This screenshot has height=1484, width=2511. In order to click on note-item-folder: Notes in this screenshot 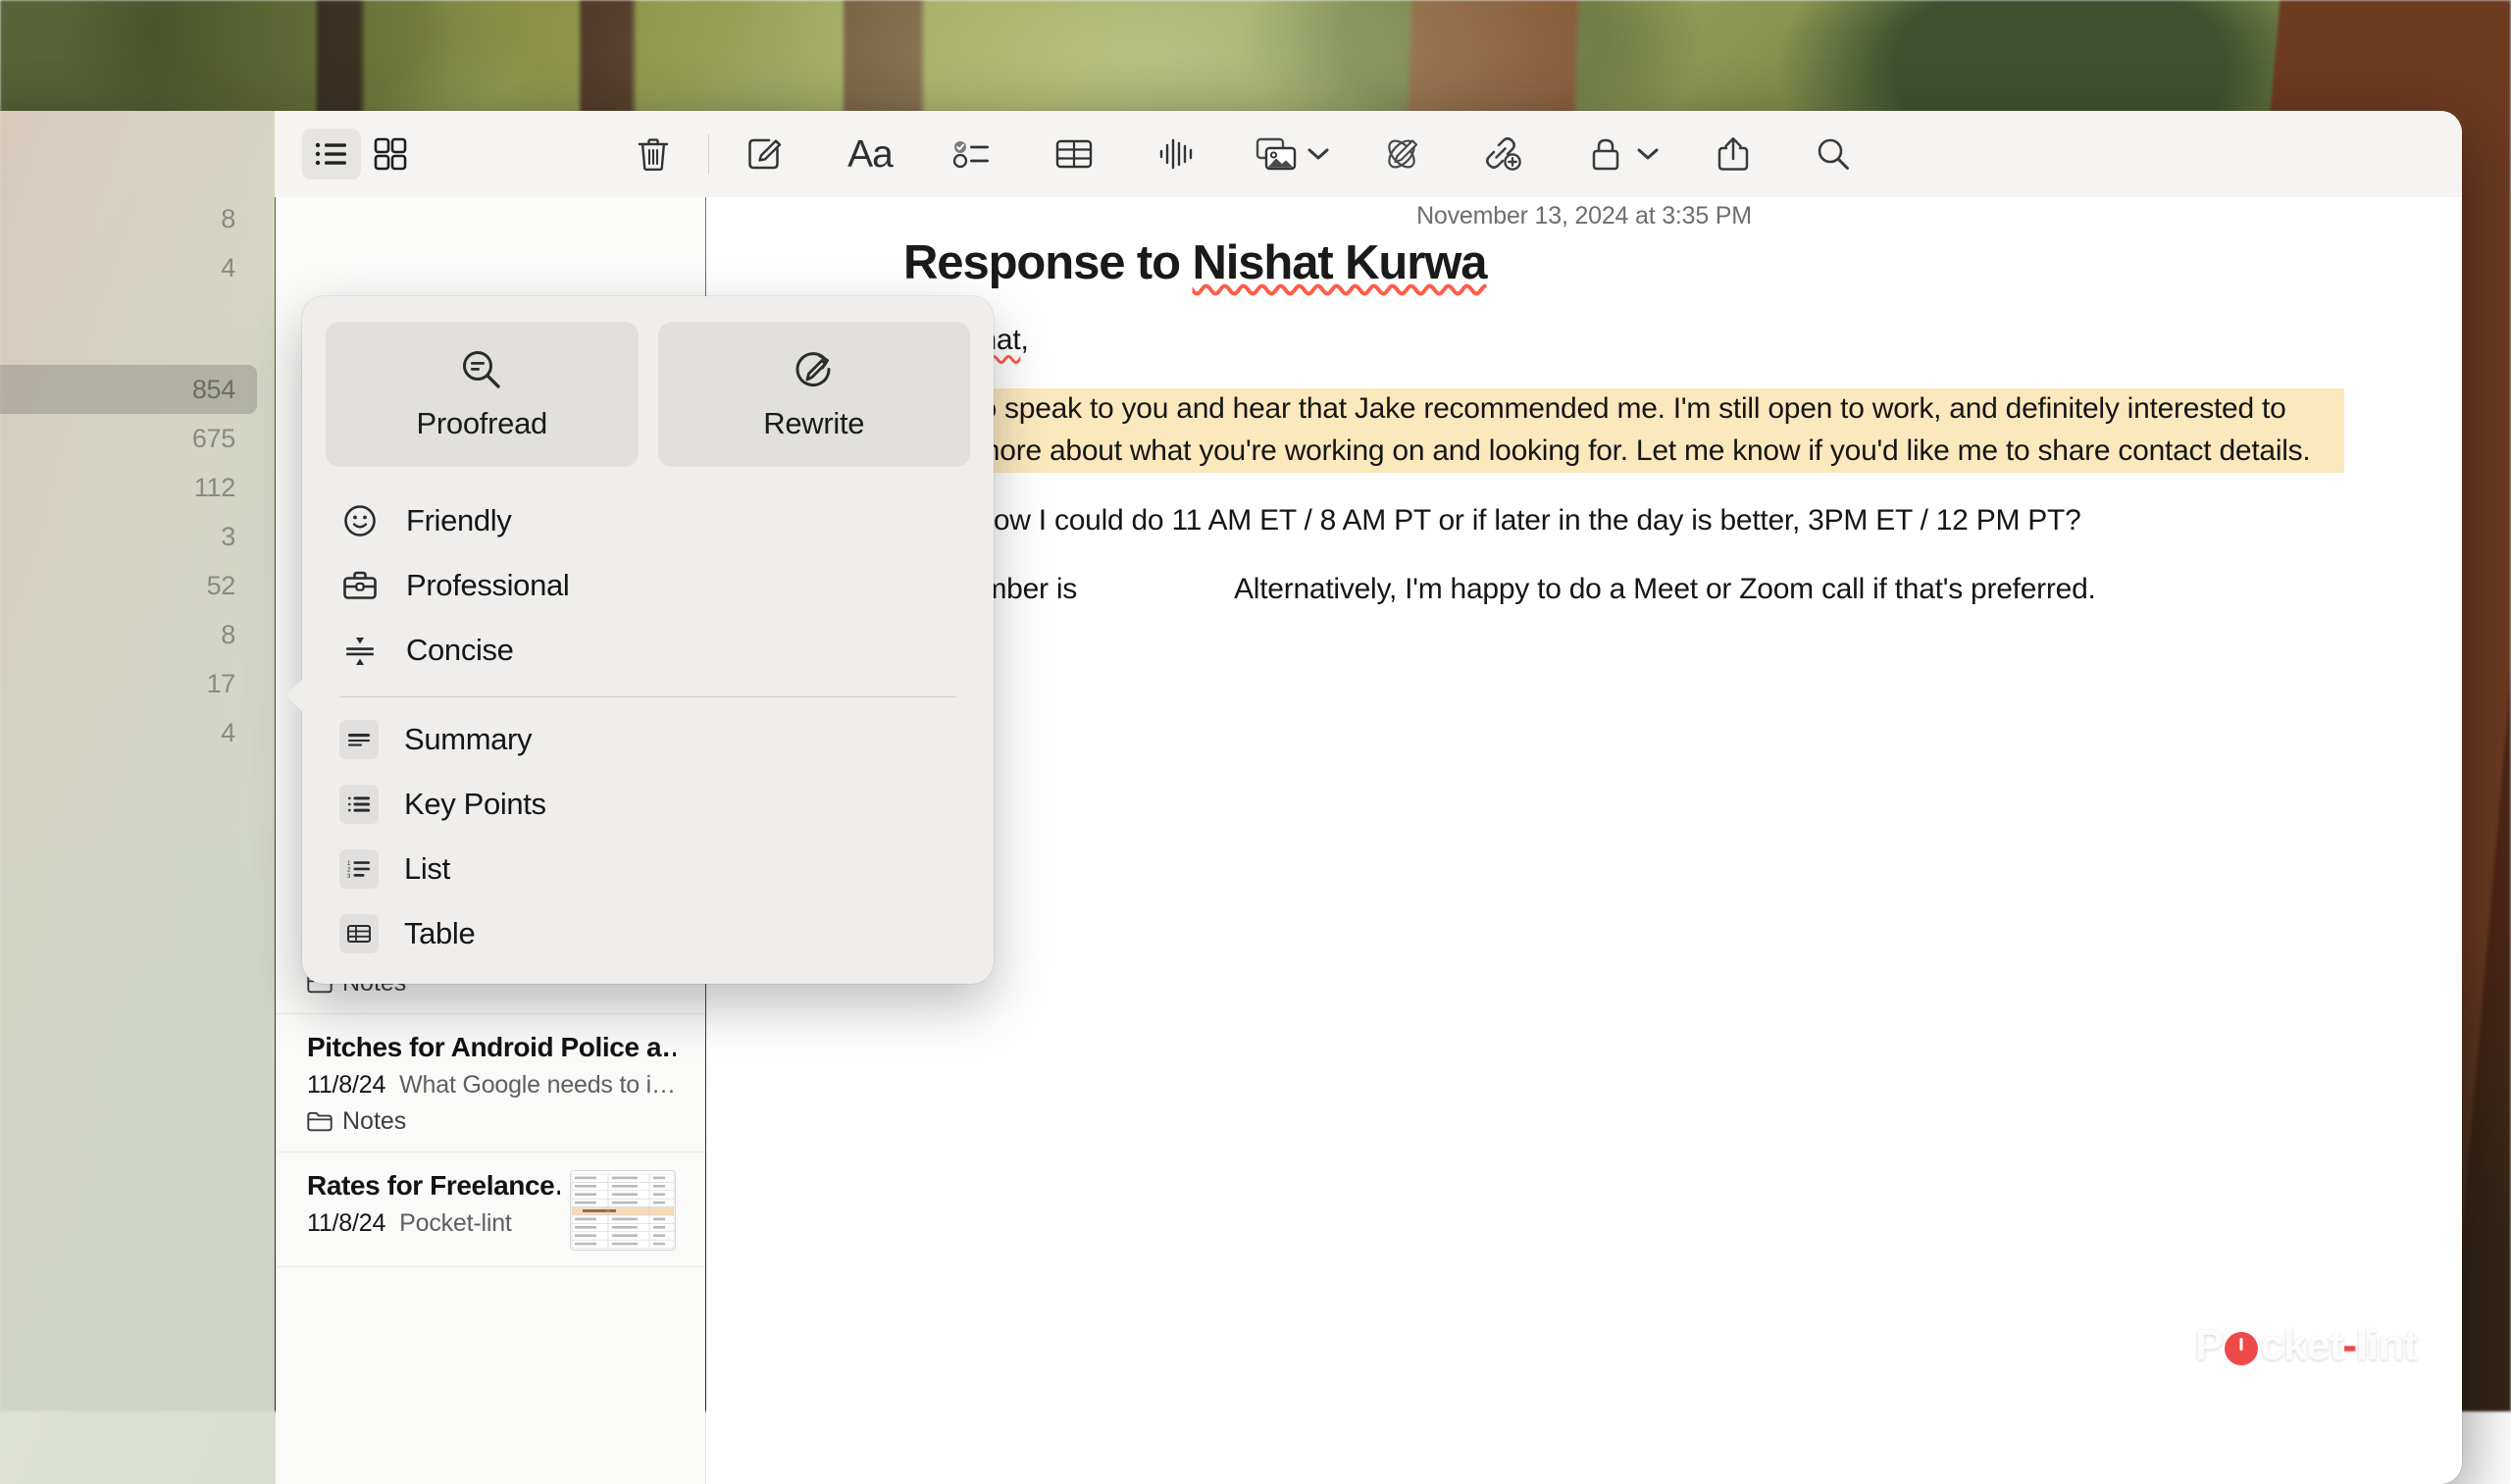, I will do `click(491, 1121)`.